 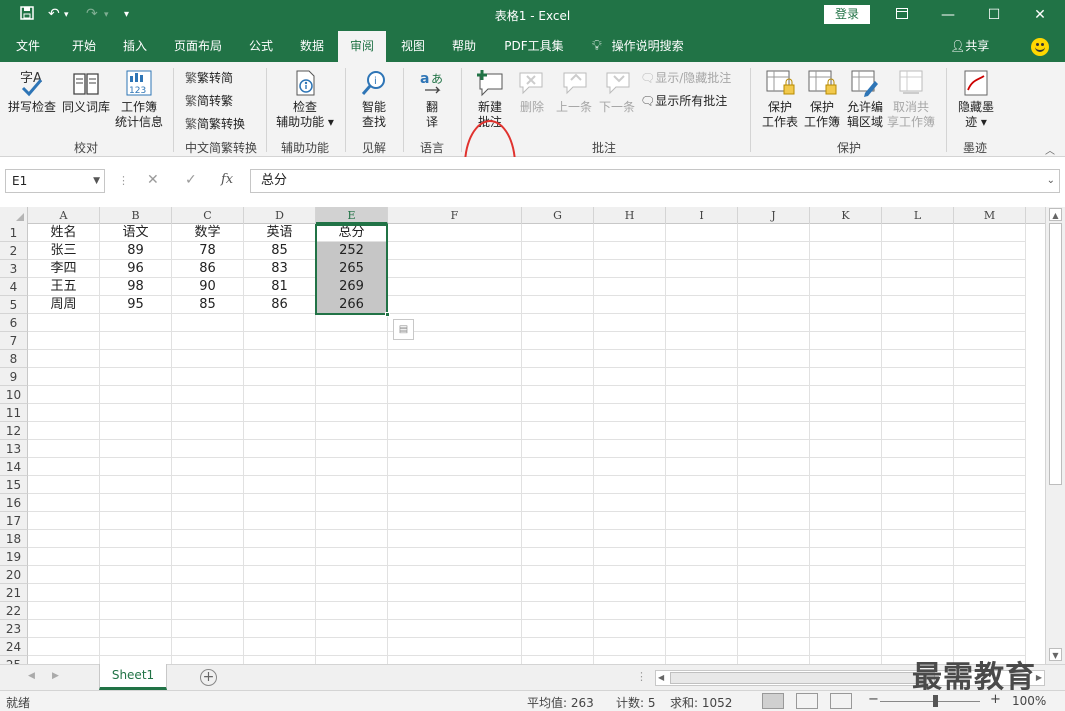 What do you see at coordinates (387, 314) in the screenshot?
I see `fill-handle` at bounding box center [387, 314].